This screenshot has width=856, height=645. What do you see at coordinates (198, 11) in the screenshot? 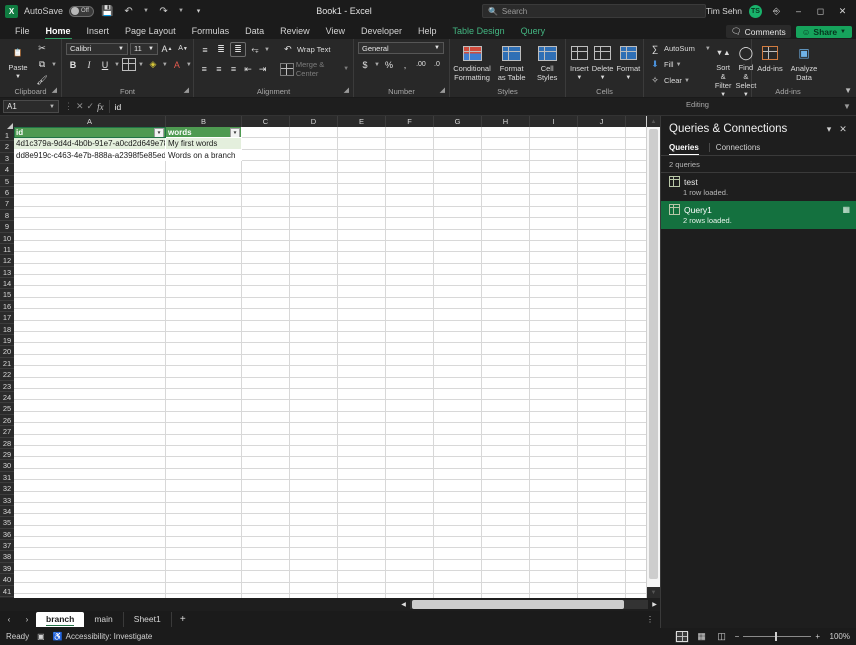
I see `customize-quick-access-icon: ▾` at bounding box center [198, 11].